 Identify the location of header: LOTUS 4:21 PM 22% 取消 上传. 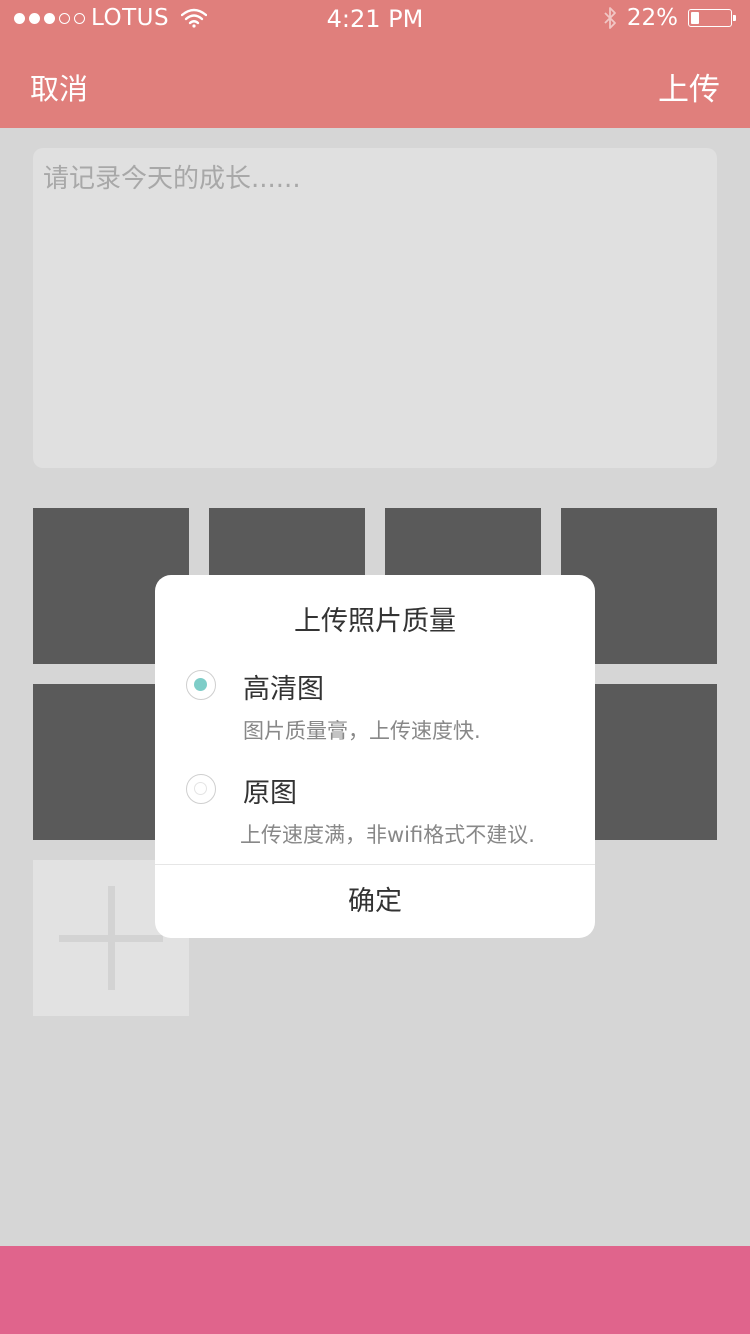
(375, 64).